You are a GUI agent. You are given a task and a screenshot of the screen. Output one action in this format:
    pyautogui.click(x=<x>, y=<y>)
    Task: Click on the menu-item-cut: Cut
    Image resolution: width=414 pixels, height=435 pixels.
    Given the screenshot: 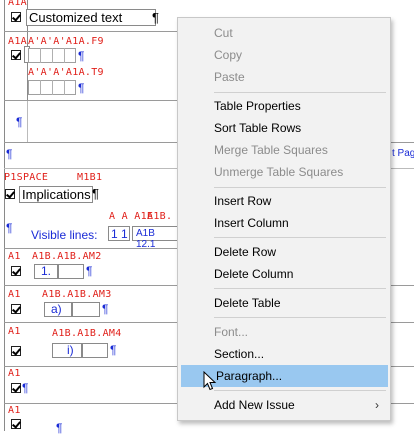 What is the action you would take?
    pyautogui.click(x=284, y=33)
    